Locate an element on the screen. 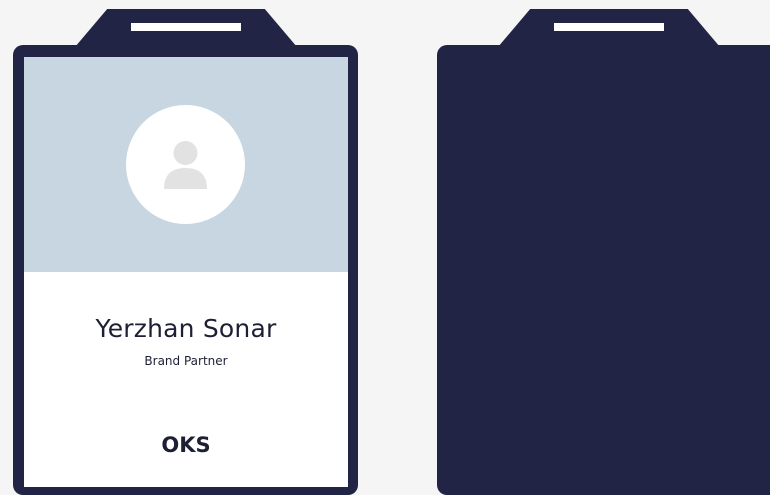 This screenshot has height=495, width=770. user-placeholder-icon is located at coordinates (185, 165).